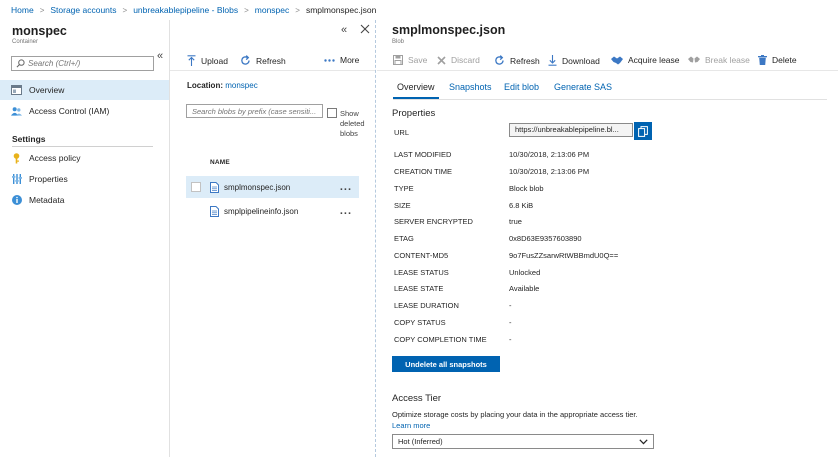 Image resolution: width=838 pixels, height=457 pixels. Describe the element at coordinates (762, 60) in the screenshot. I see `trash-icon` at that location.